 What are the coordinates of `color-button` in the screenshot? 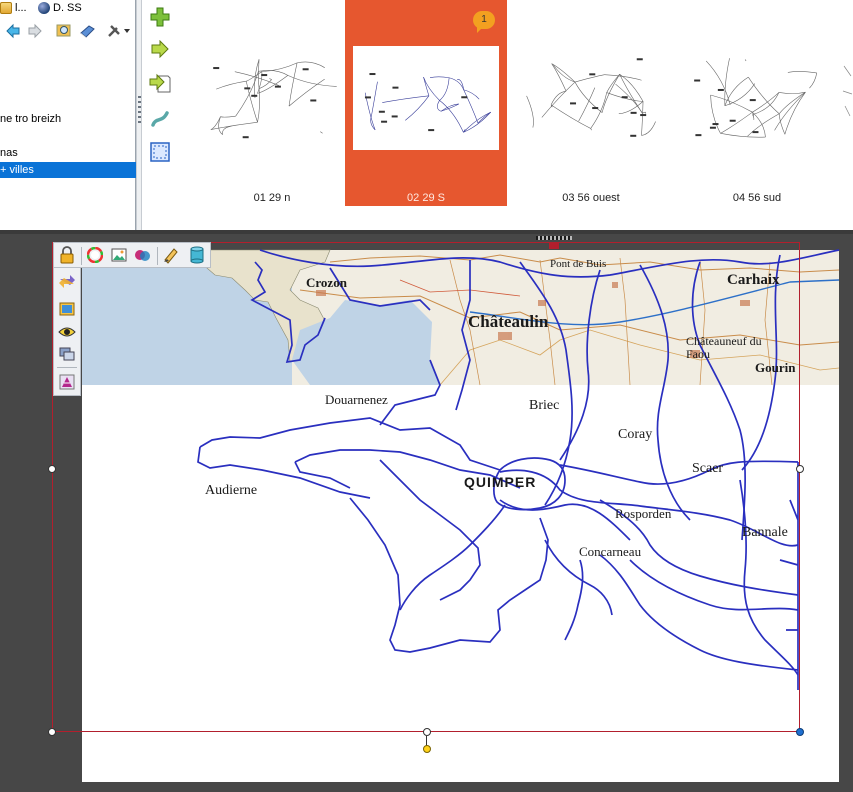 It's located at (95, 255).